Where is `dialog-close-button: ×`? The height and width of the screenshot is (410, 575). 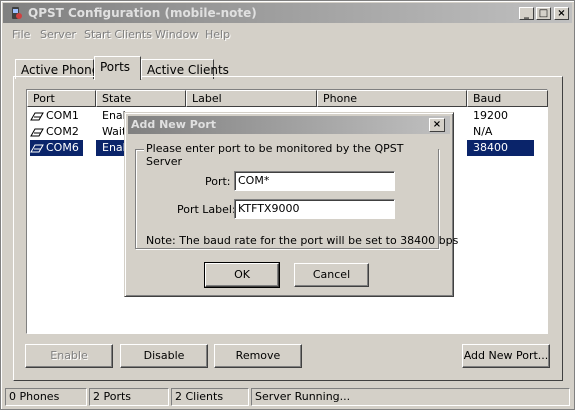 dialog-close-button: × is located at coordinates (437, 125).